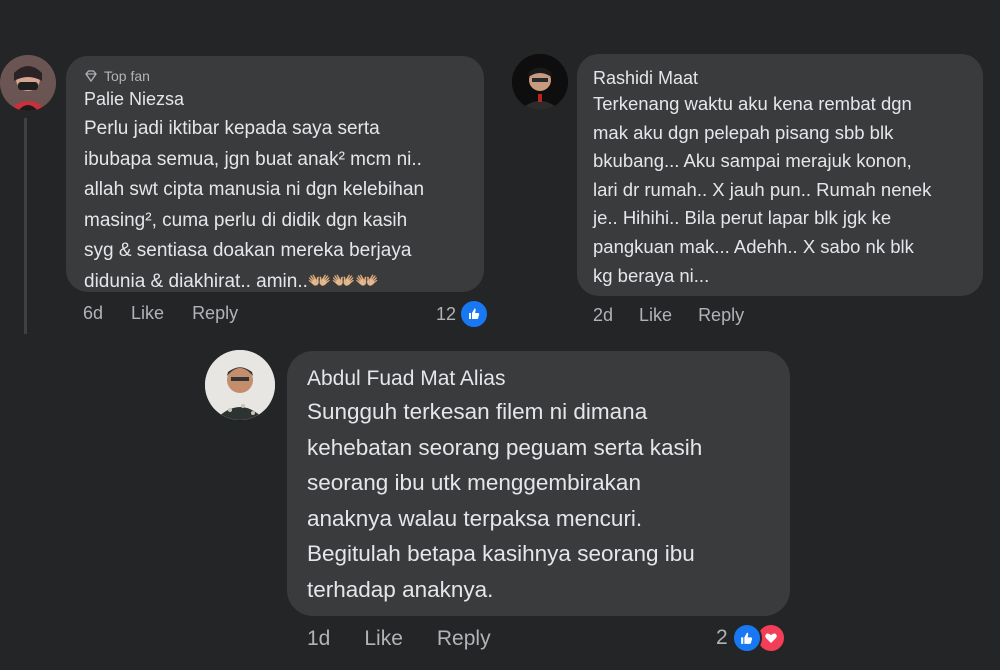  What do you see at coordinates (253, 159) in the screenshot?
I see `comment-line: ibubapa semua, jgn buat anak² mcm ni..` at bounding box center [253, 159].